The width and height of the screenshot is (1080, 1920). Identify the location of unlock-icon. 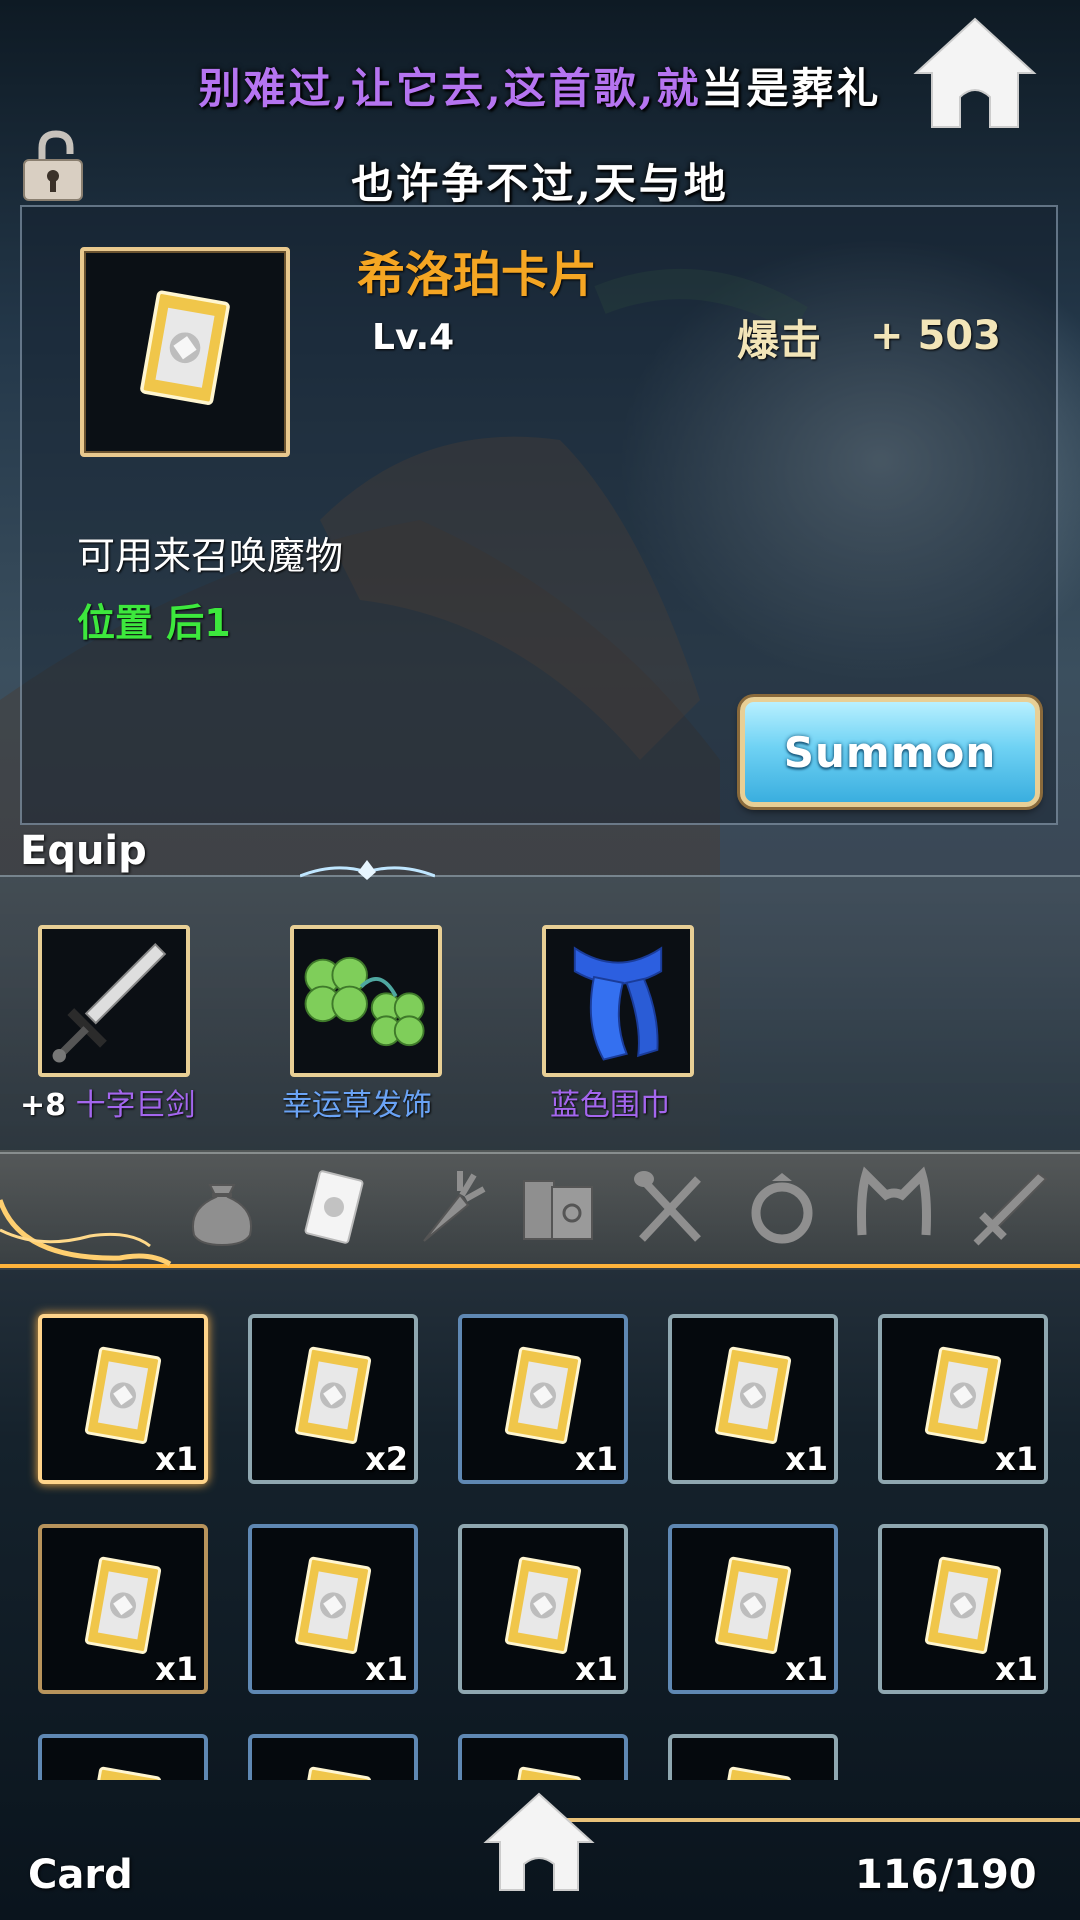
(53, 165).